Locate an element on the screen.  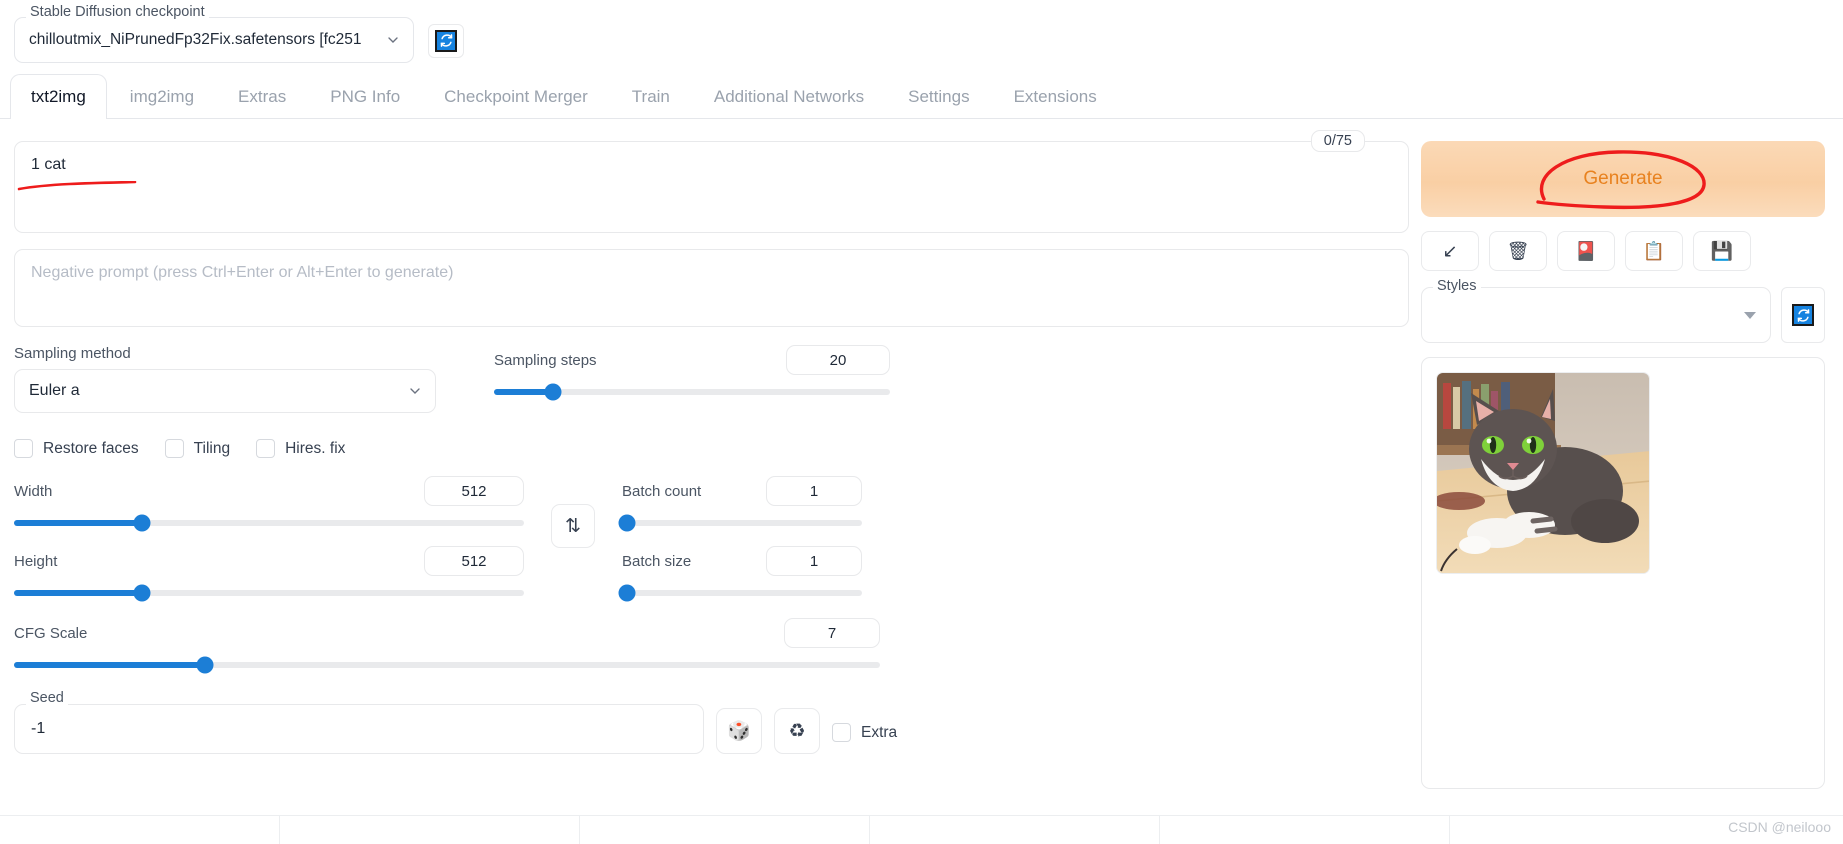
clear-prompt-button: 🗑 is located at coordinates (1518, 251).